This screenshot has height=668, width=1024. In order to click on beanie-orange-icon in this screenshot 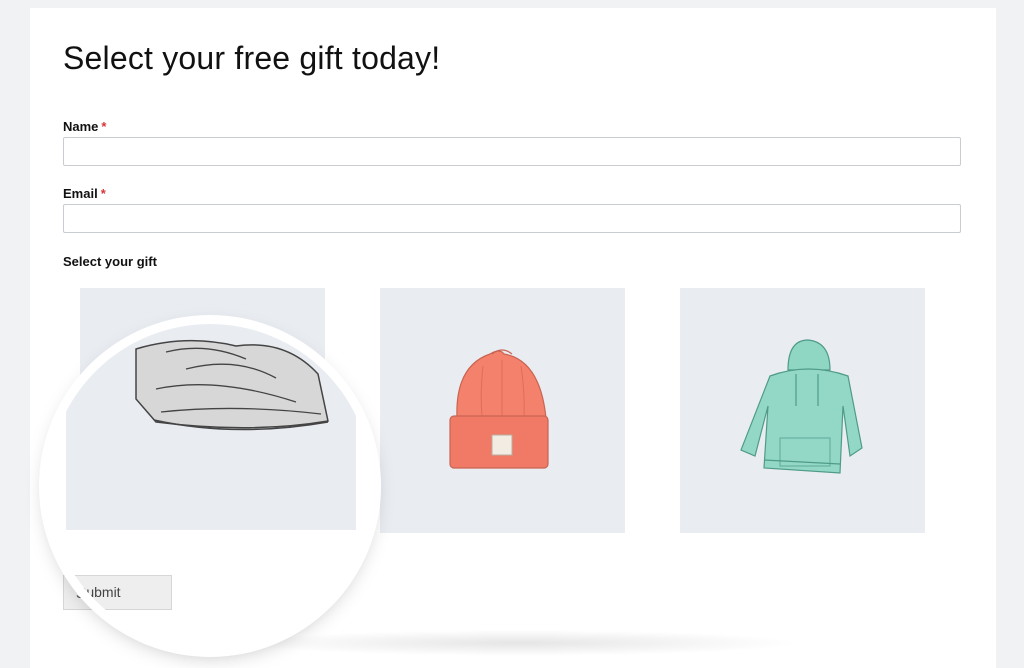, I will do `click(499, 409)`.